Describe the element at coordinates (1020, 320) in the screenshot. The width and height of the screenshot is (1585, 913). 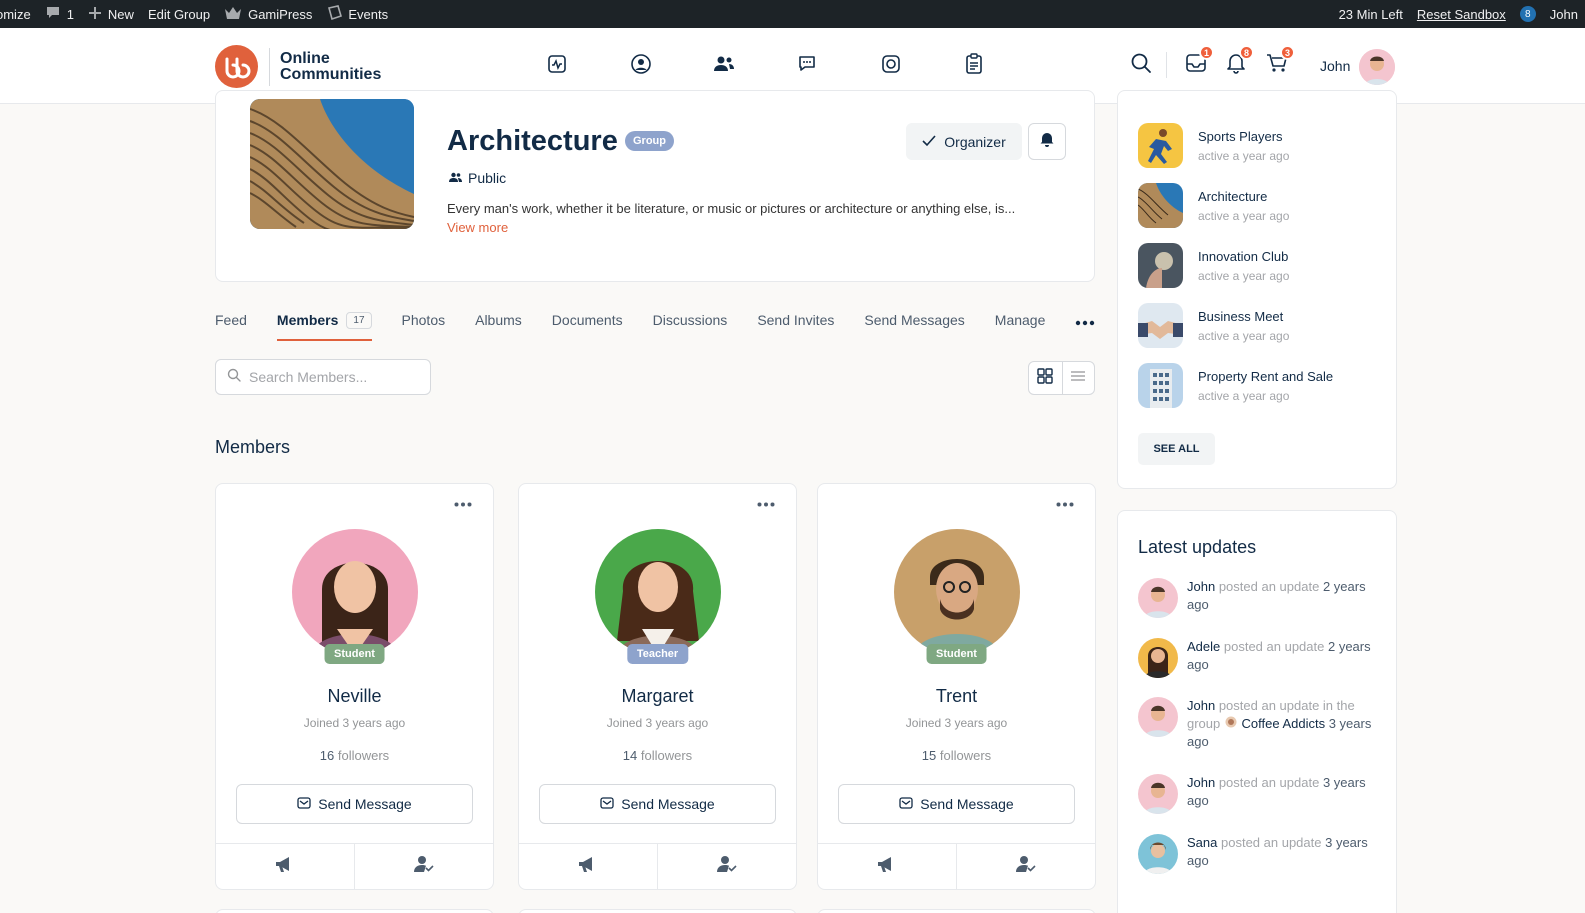
I see `tab-manage: Manage` at that location.